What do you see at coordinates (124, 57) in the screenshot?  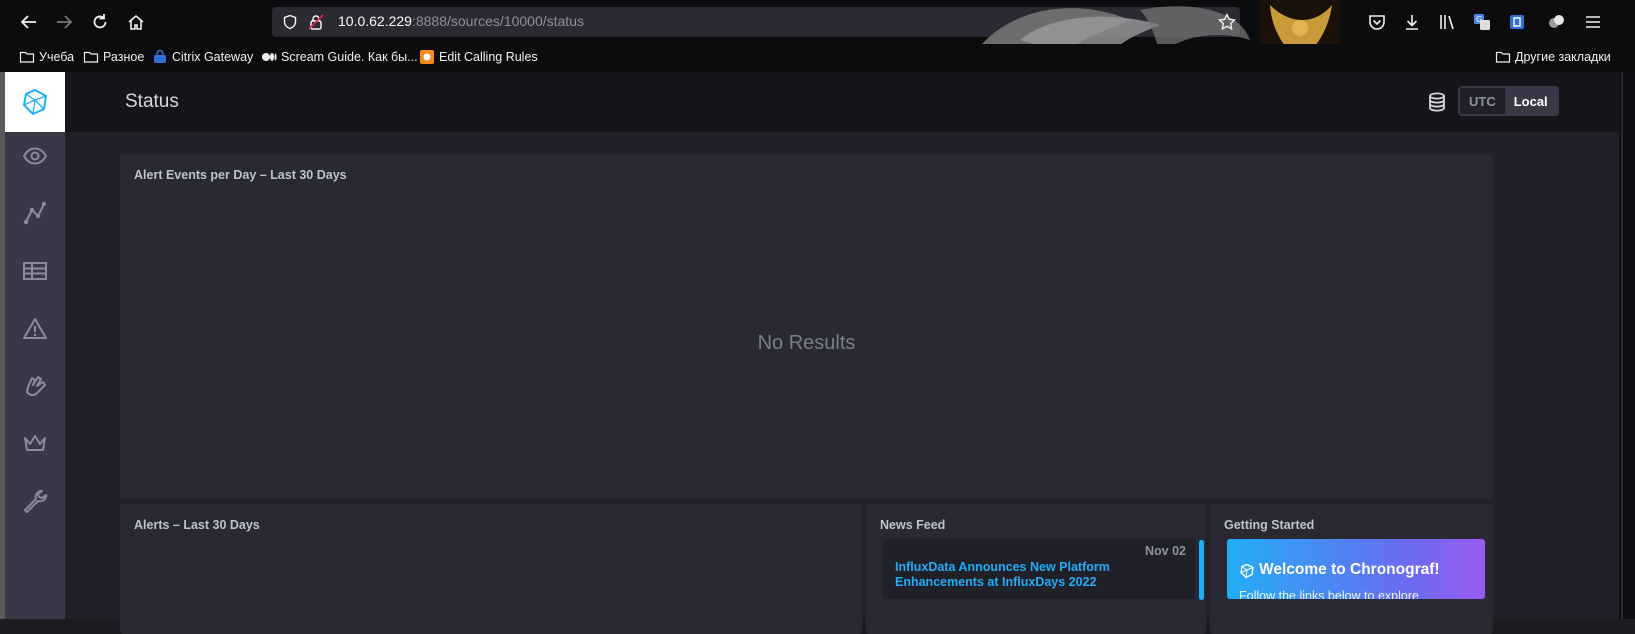 I see `bookmark-label: Разное` at bounding box center [124, 57].